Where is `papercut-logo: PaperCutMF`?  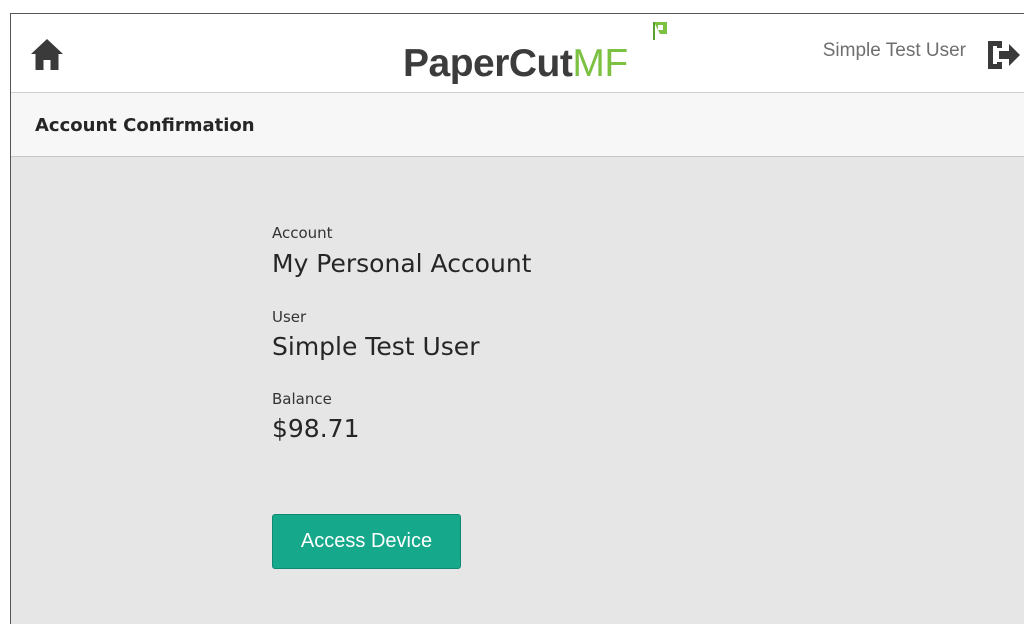 papercut-logo: PaperCutMF is located at coordinates (515, 64).